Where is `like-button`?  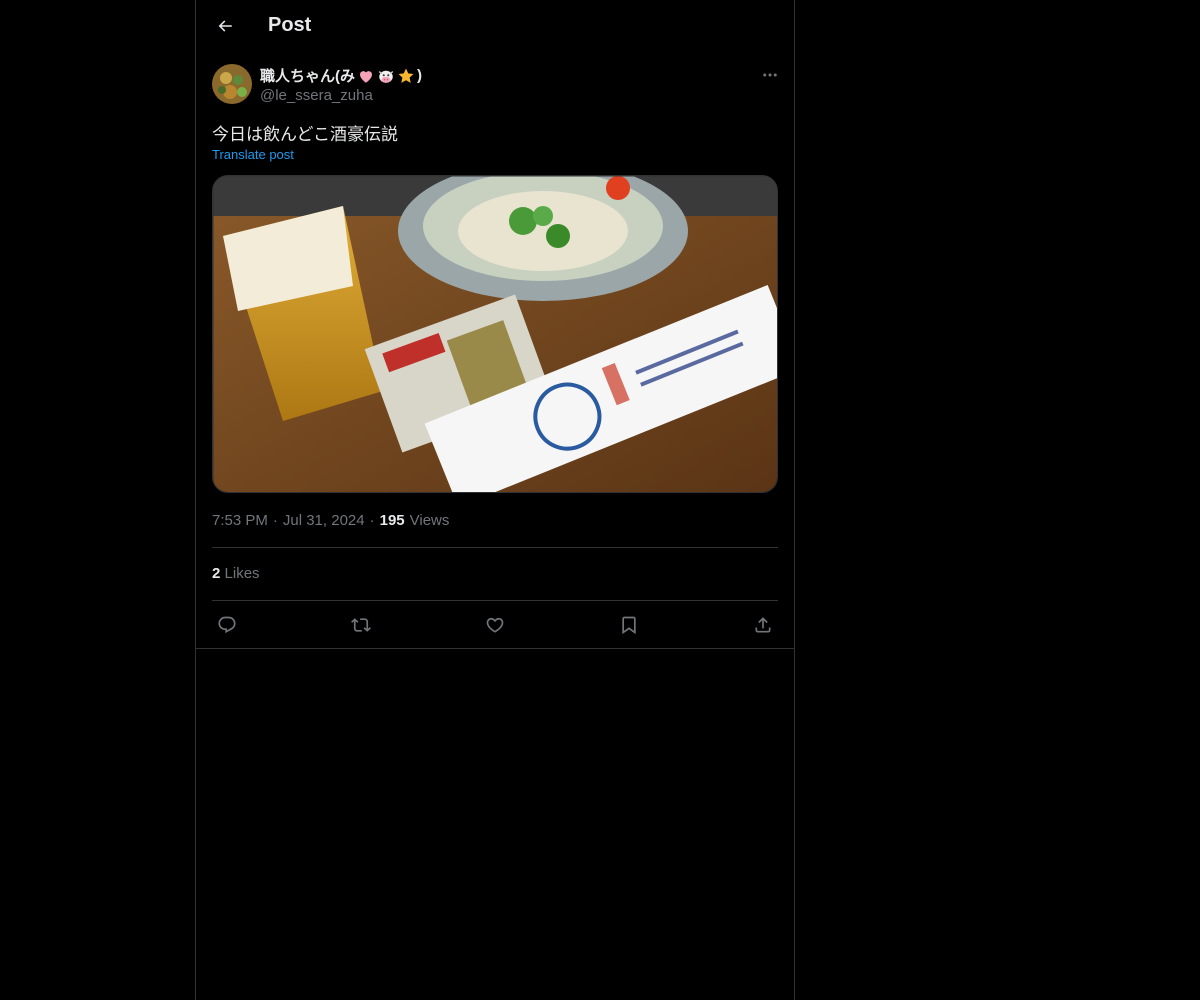 like-button is located at coordinates (495, 625).